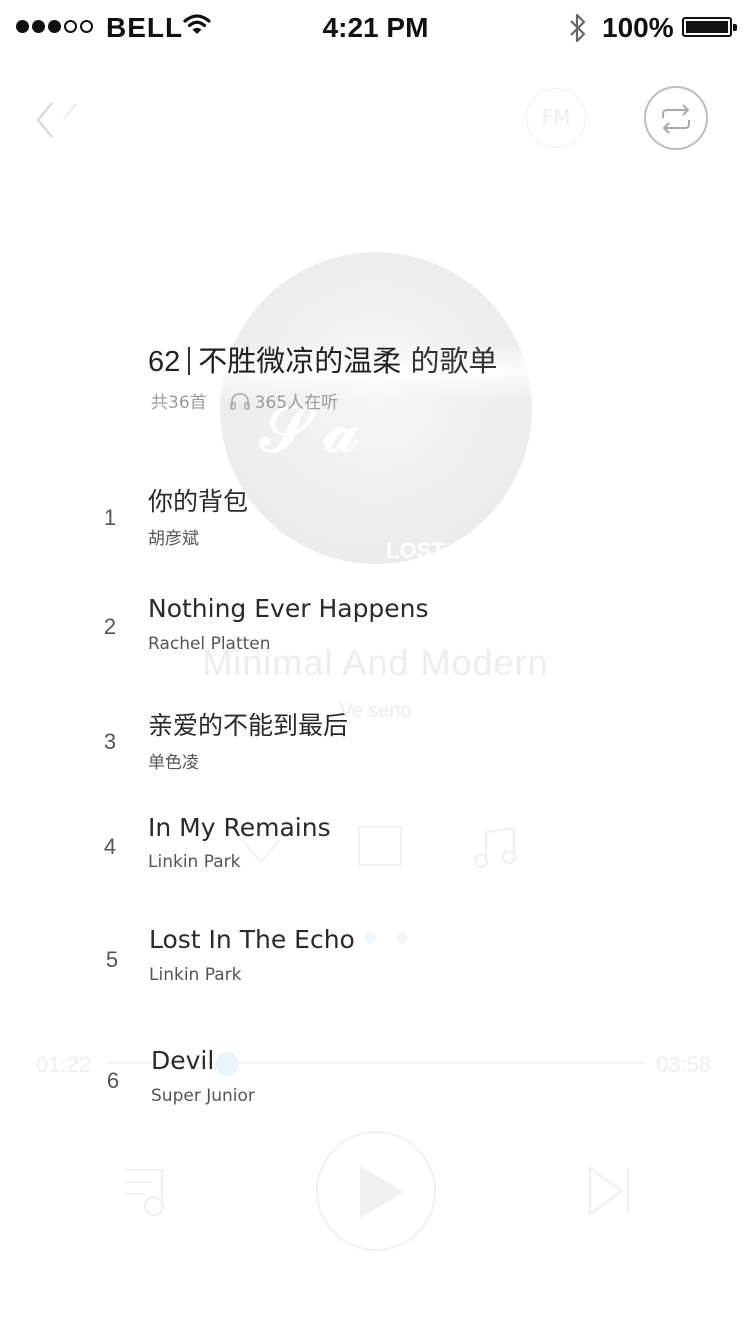 The image size is (751, 1335). What do you see at coordinates (375, 746) in the screenshot?
I see `song-row-3: 3 亲爱的不能到最后 单色凌` at bounding box center [375, 746].